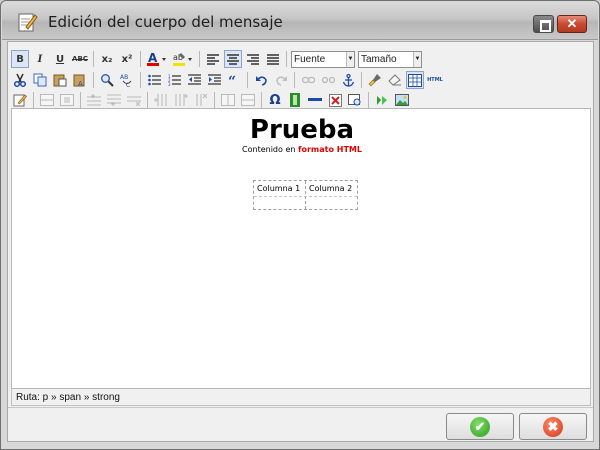  Describe the element at coordinates (348, 80) in the screenshot. I see `anchor-button` at that location.